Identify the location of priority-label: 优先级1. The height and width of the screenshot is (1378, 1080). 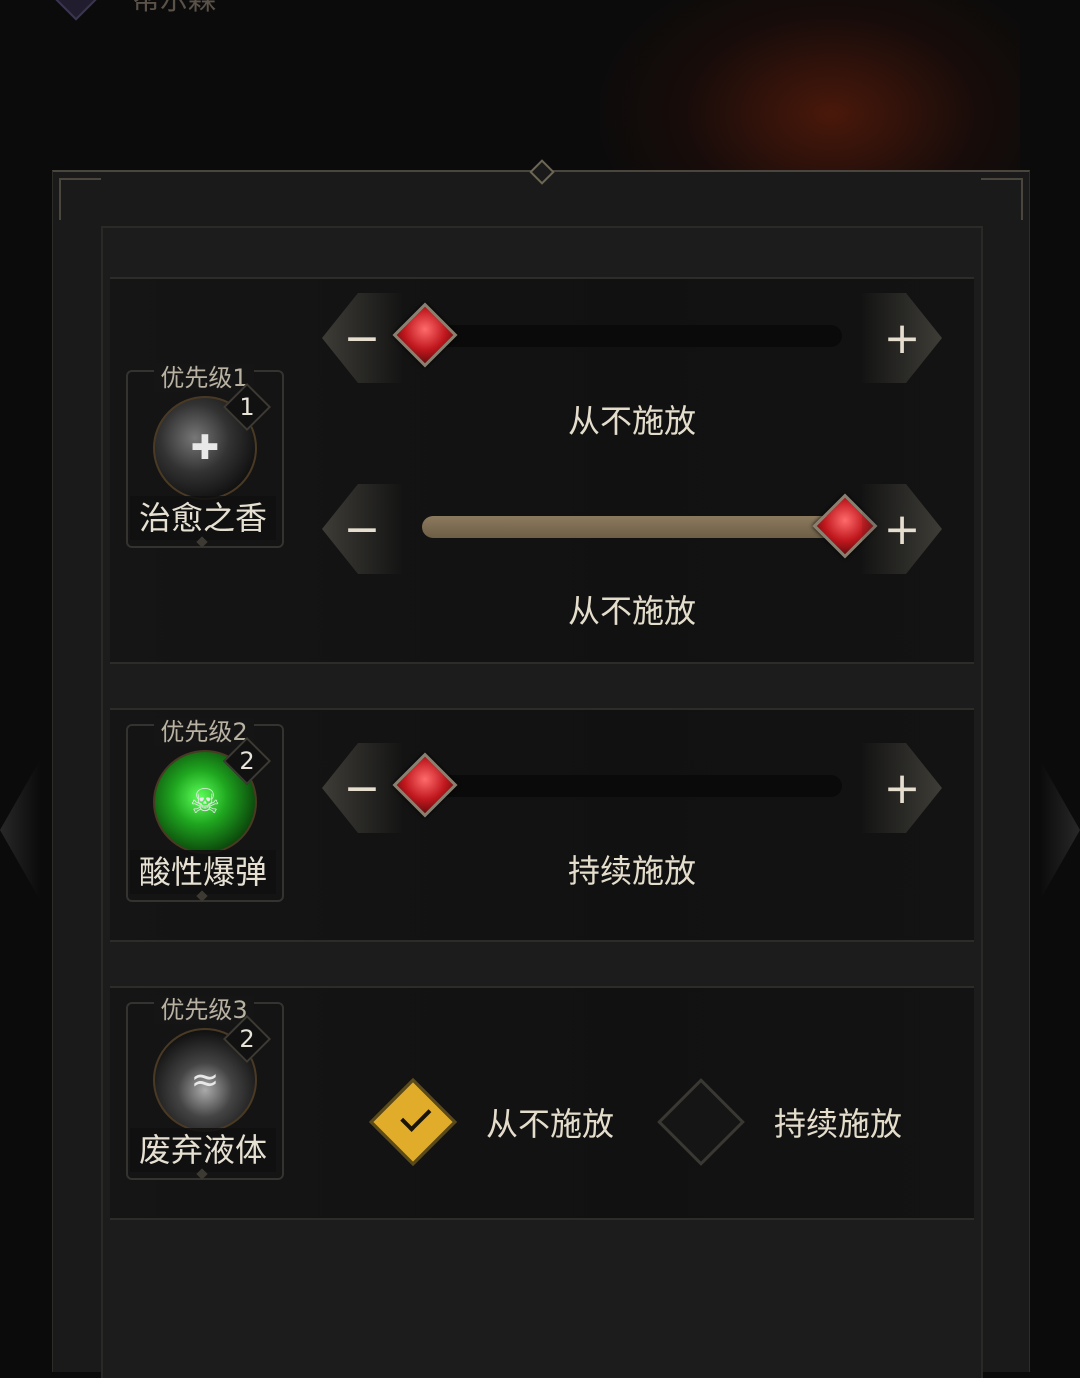
(204, 378).